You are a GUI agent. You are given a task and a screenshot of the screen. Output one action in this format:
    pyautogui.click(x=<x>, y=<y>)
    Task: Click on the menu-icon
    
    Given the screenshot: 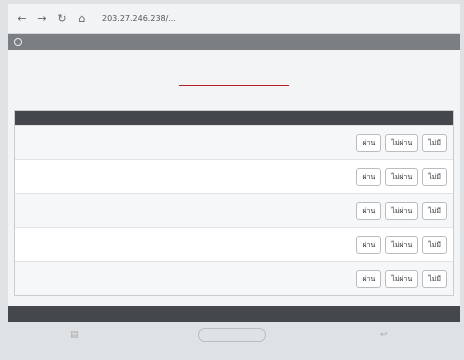 What is the action you would take?
    pyautogui.click(x=18, y=42)
    